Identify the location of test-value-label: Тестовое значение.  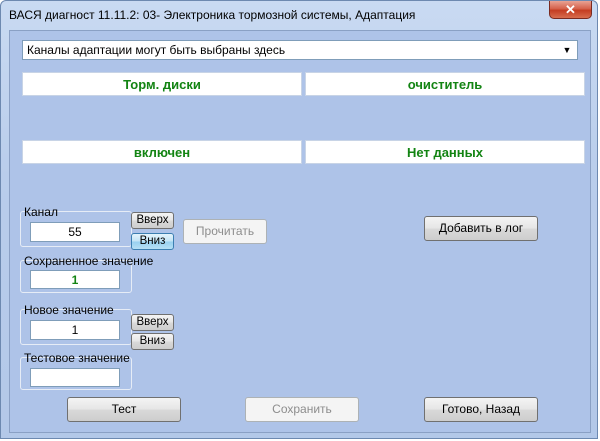
(77, 358).